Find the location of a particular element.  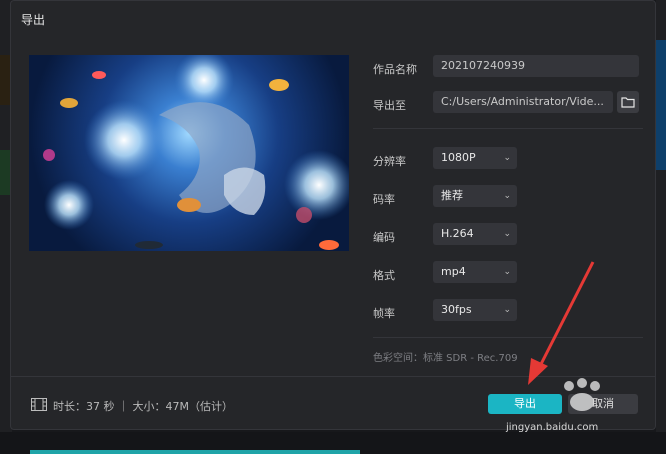

framerate-label: 帧率 is located at coordinates (384, 313).